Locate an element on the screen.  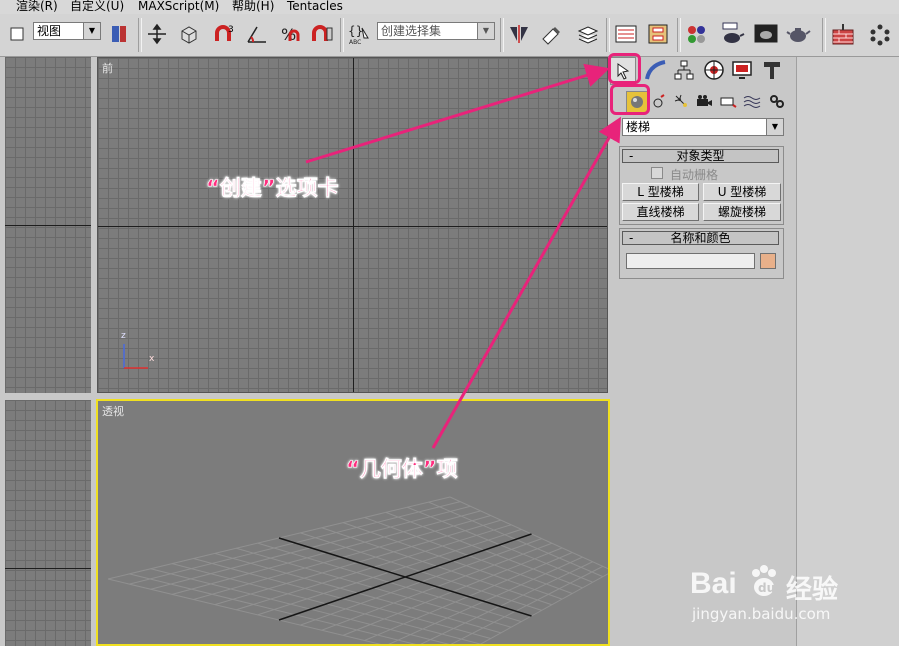
chevron-down-icon: ▼ is located at coordinates (485, 31).